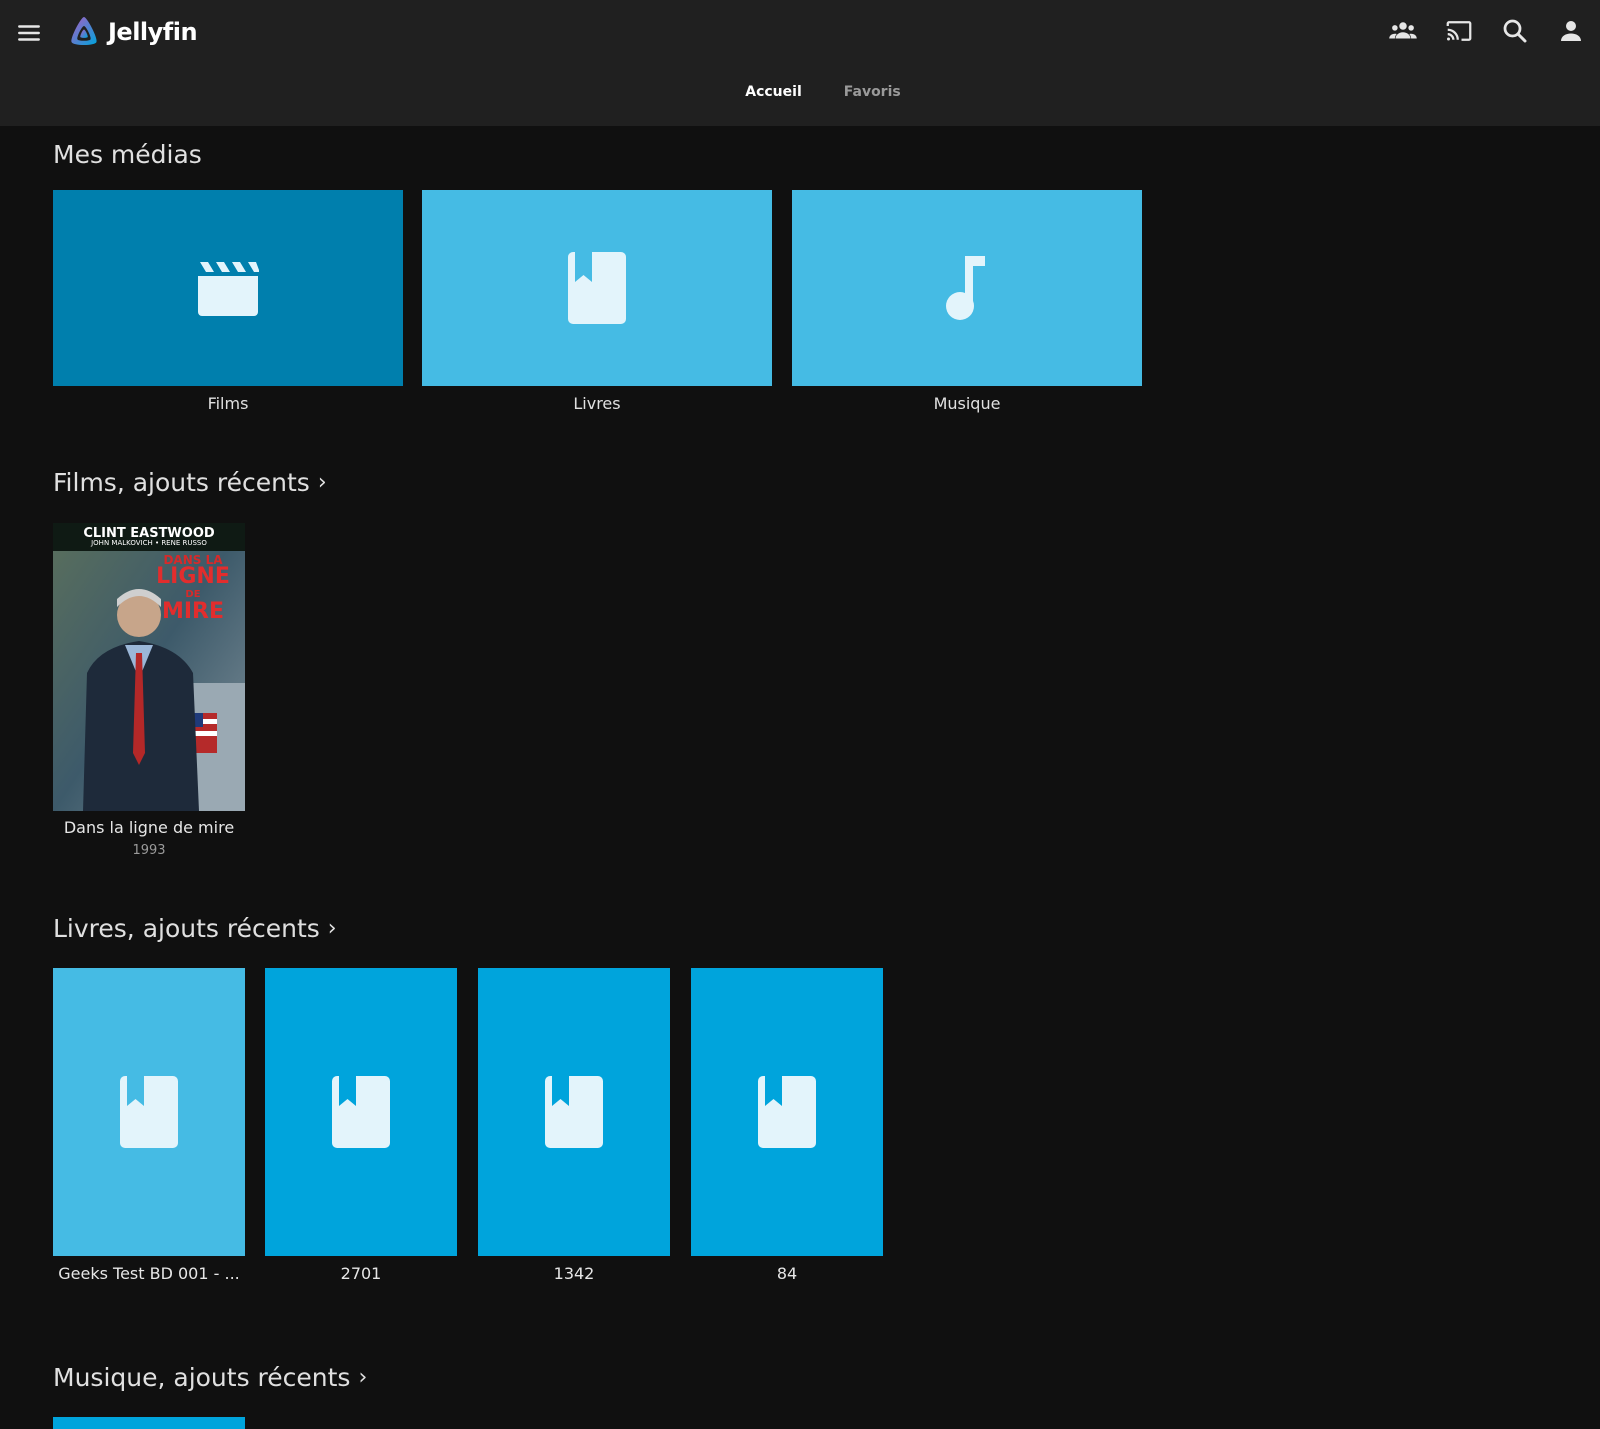 This screenshot has height=1429, width=1600. I want to click on music-card, so click(149, 1423).